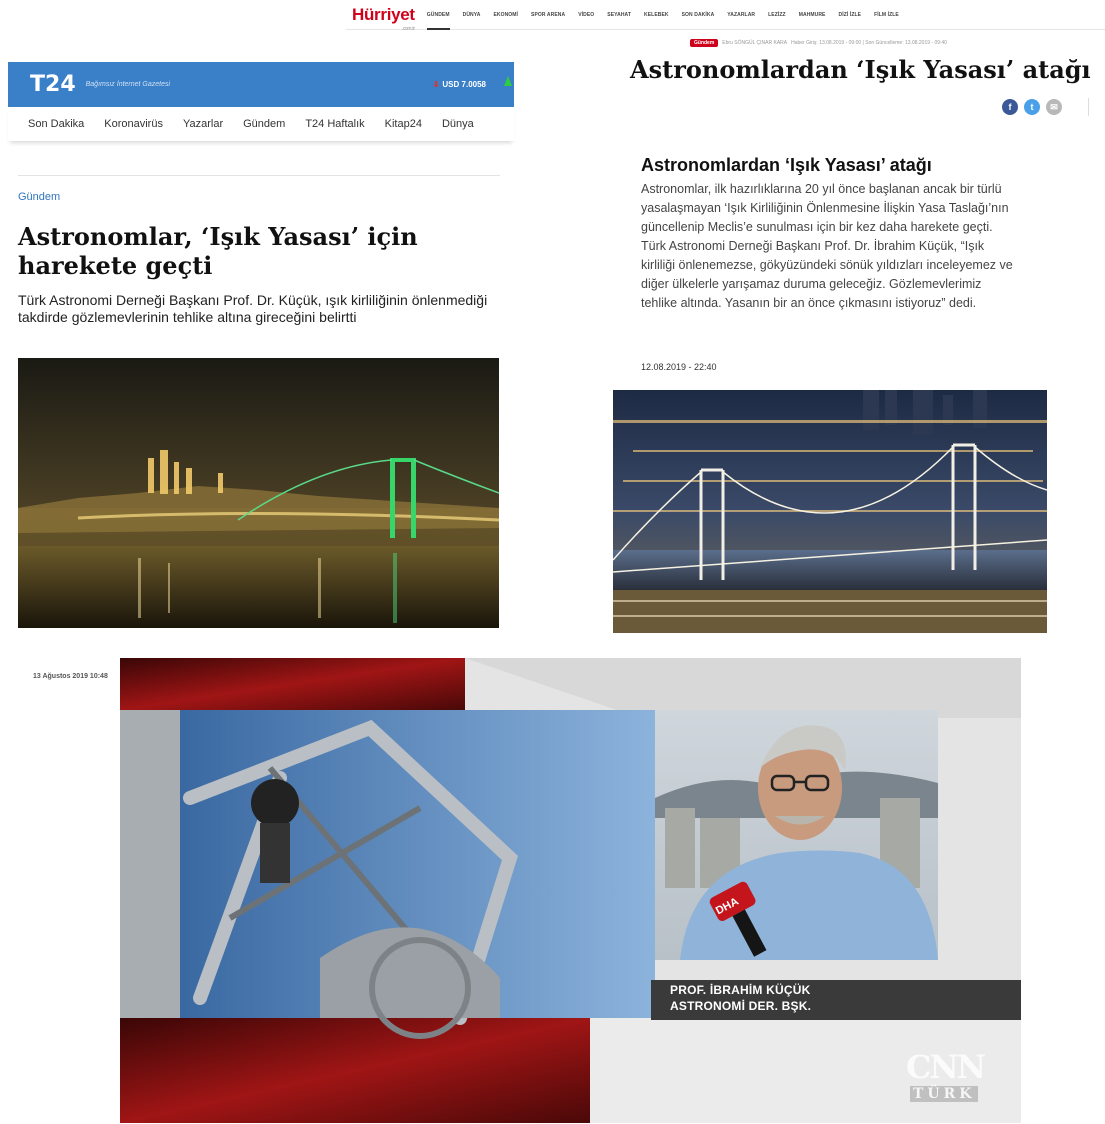  I want to click on hurriyet-nav-son-dakika: SON DAKİKA, so click(698, 15).